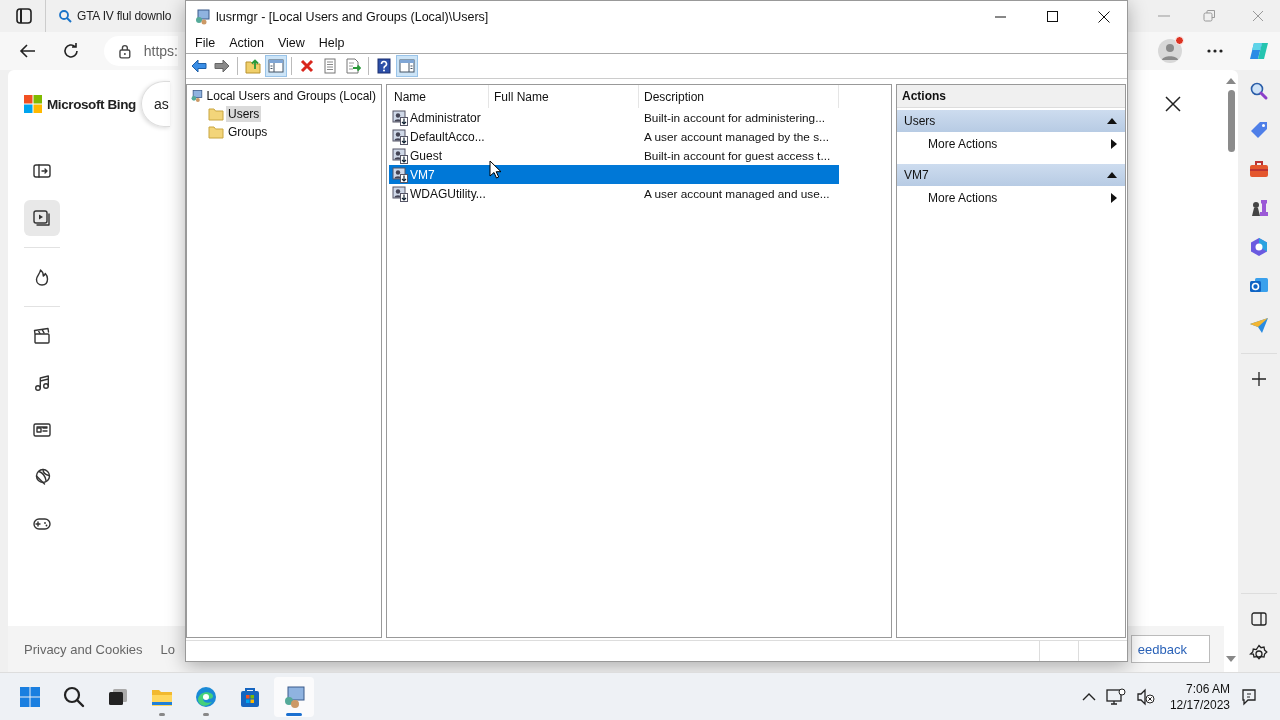 The width and height of the screenshot is (1280, 720). I want to click on lock-icon, so click(125, 51).